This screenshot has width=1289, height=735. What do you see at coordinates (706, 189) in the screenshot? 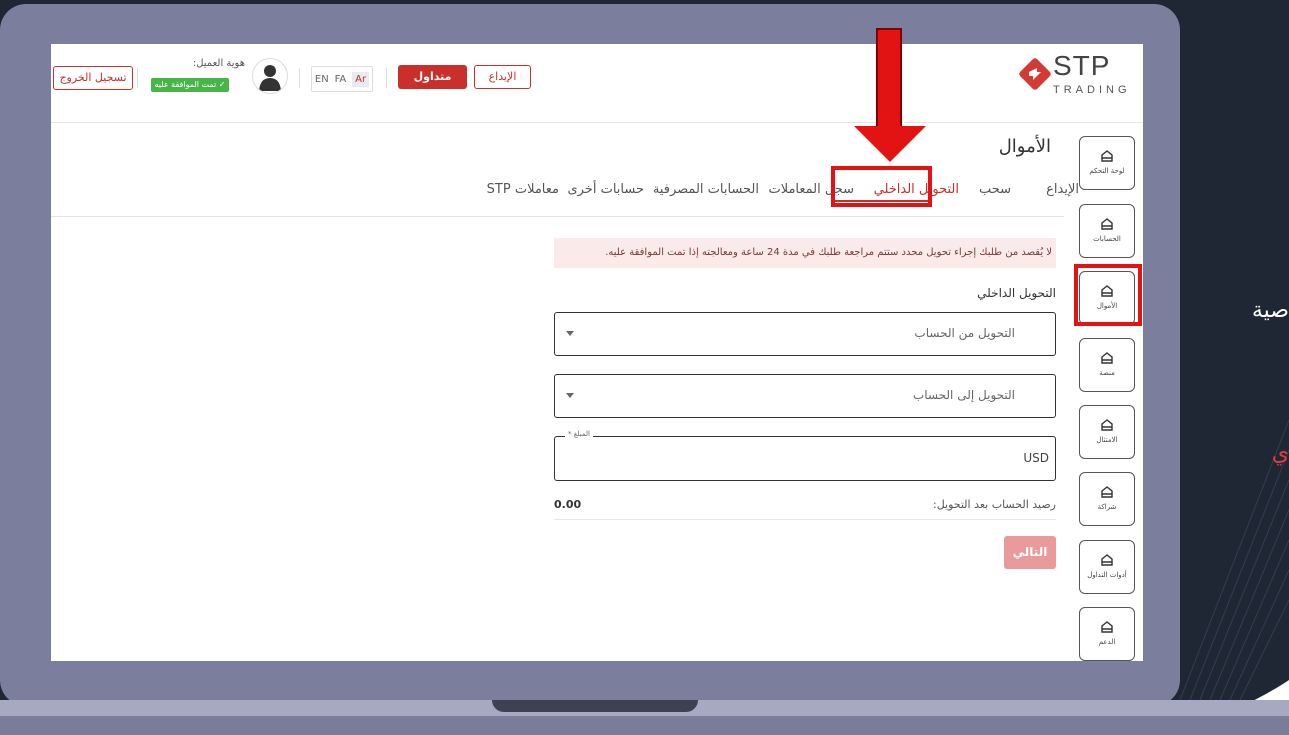
I see `tab-bank-accounts: الحسابات المصرفية` at bounding box center [706, 189].